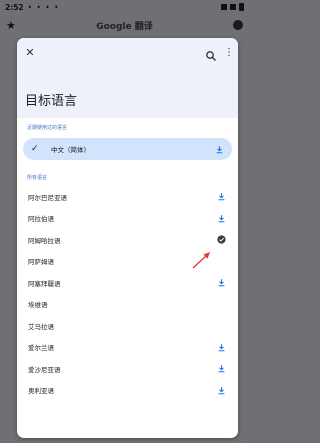 The height and width of the screenshot is (443, 320). Describe the element at coordinates (221, 239) in the screenshot. I see `downloaded-check-icon` at that location.